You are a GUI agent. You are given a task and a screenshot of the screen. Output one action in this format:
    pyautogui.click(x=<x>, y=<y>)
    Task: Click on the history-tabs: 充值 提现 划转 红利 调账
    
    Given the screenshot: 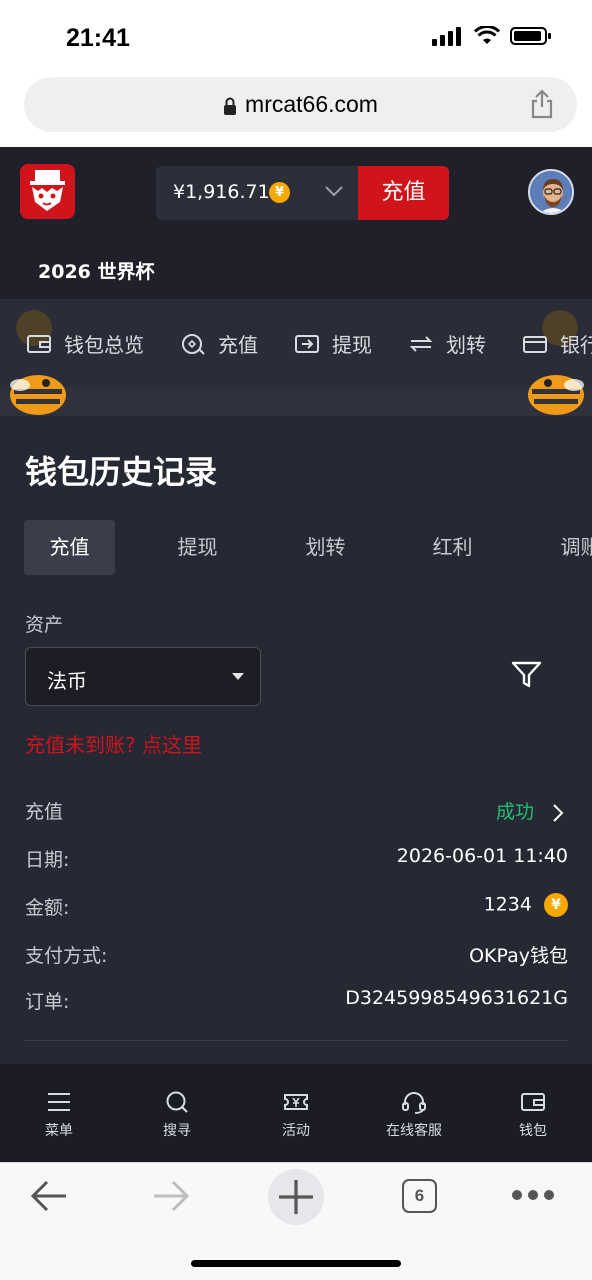 What is the action you would take?
    pyautogui.click(x=308, y=547)
    